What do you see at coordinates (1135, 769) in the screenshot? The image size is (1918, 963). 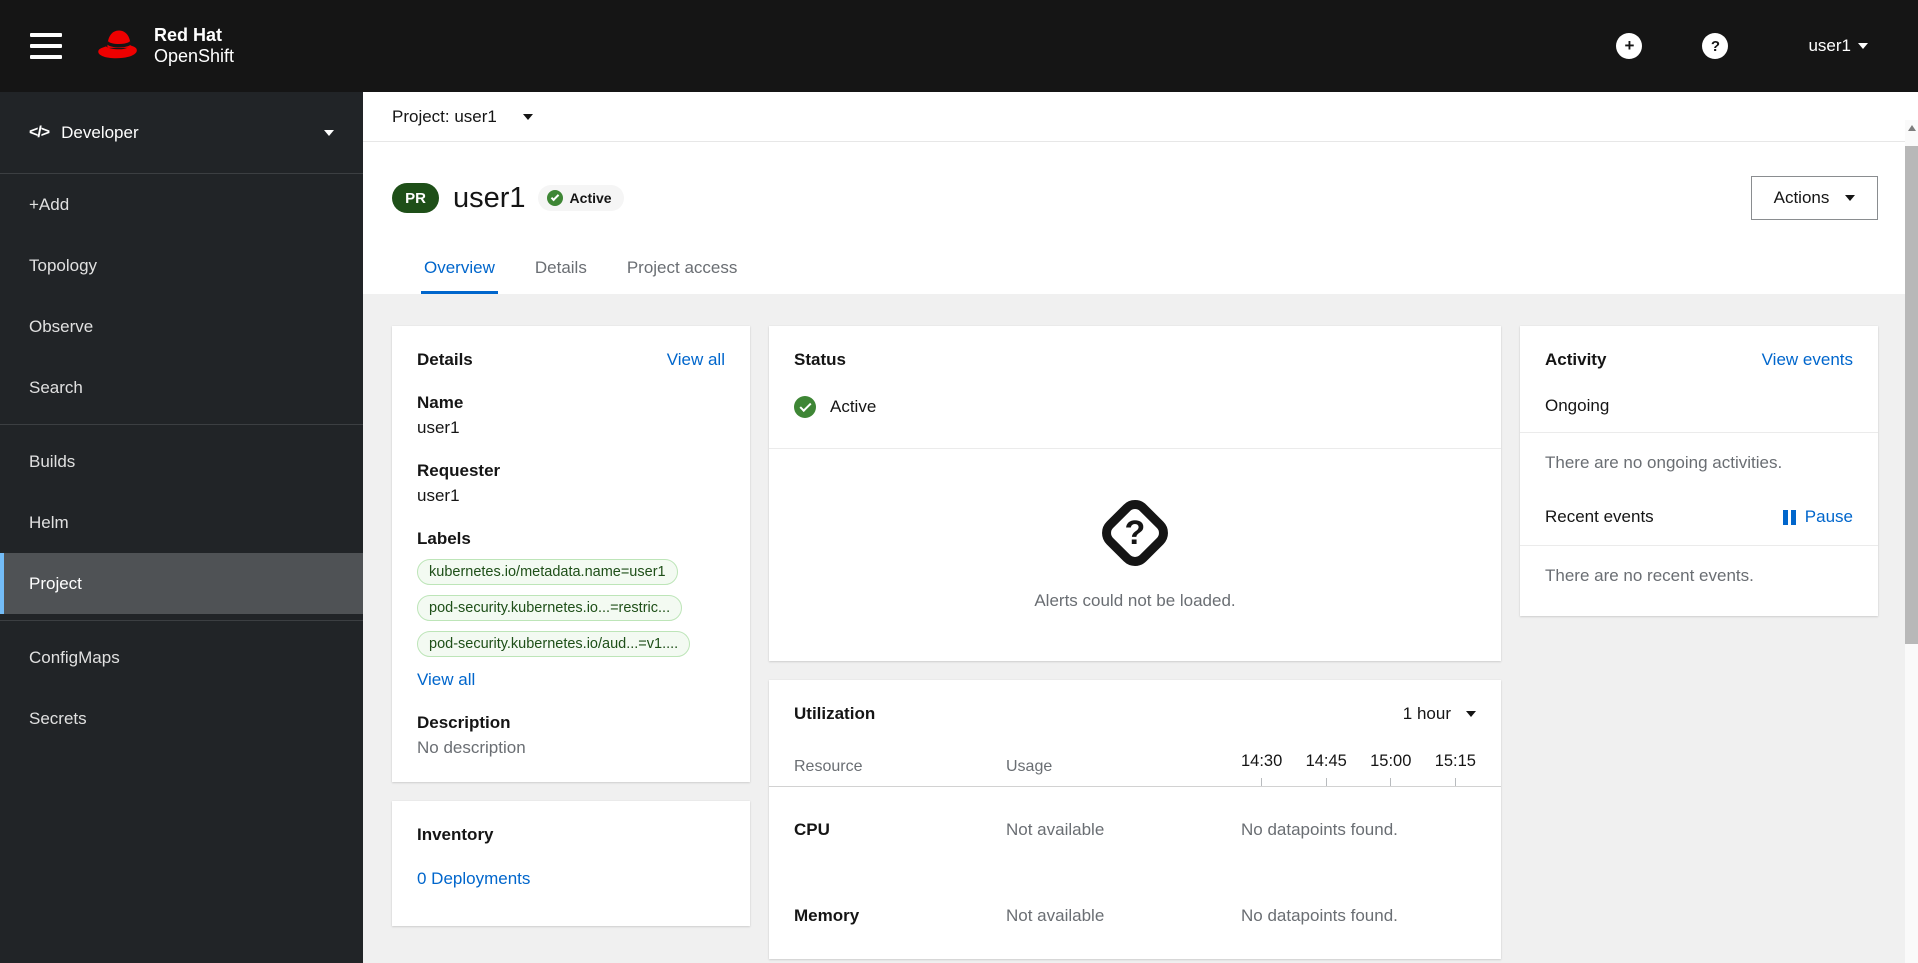 I see `utilization-header-row: Resource Usage 14:30 14:45 15:00 15:15` at bounding box center [1135, 769].